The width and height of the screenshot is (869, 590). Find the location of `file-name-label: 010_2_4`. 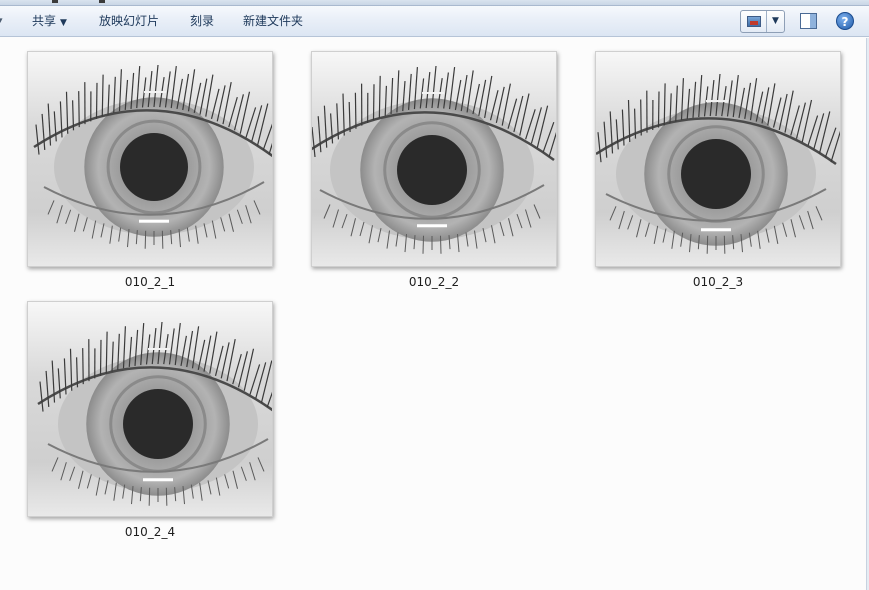

file-name-label: 010_2_4 is located at coordinates (150, 532).